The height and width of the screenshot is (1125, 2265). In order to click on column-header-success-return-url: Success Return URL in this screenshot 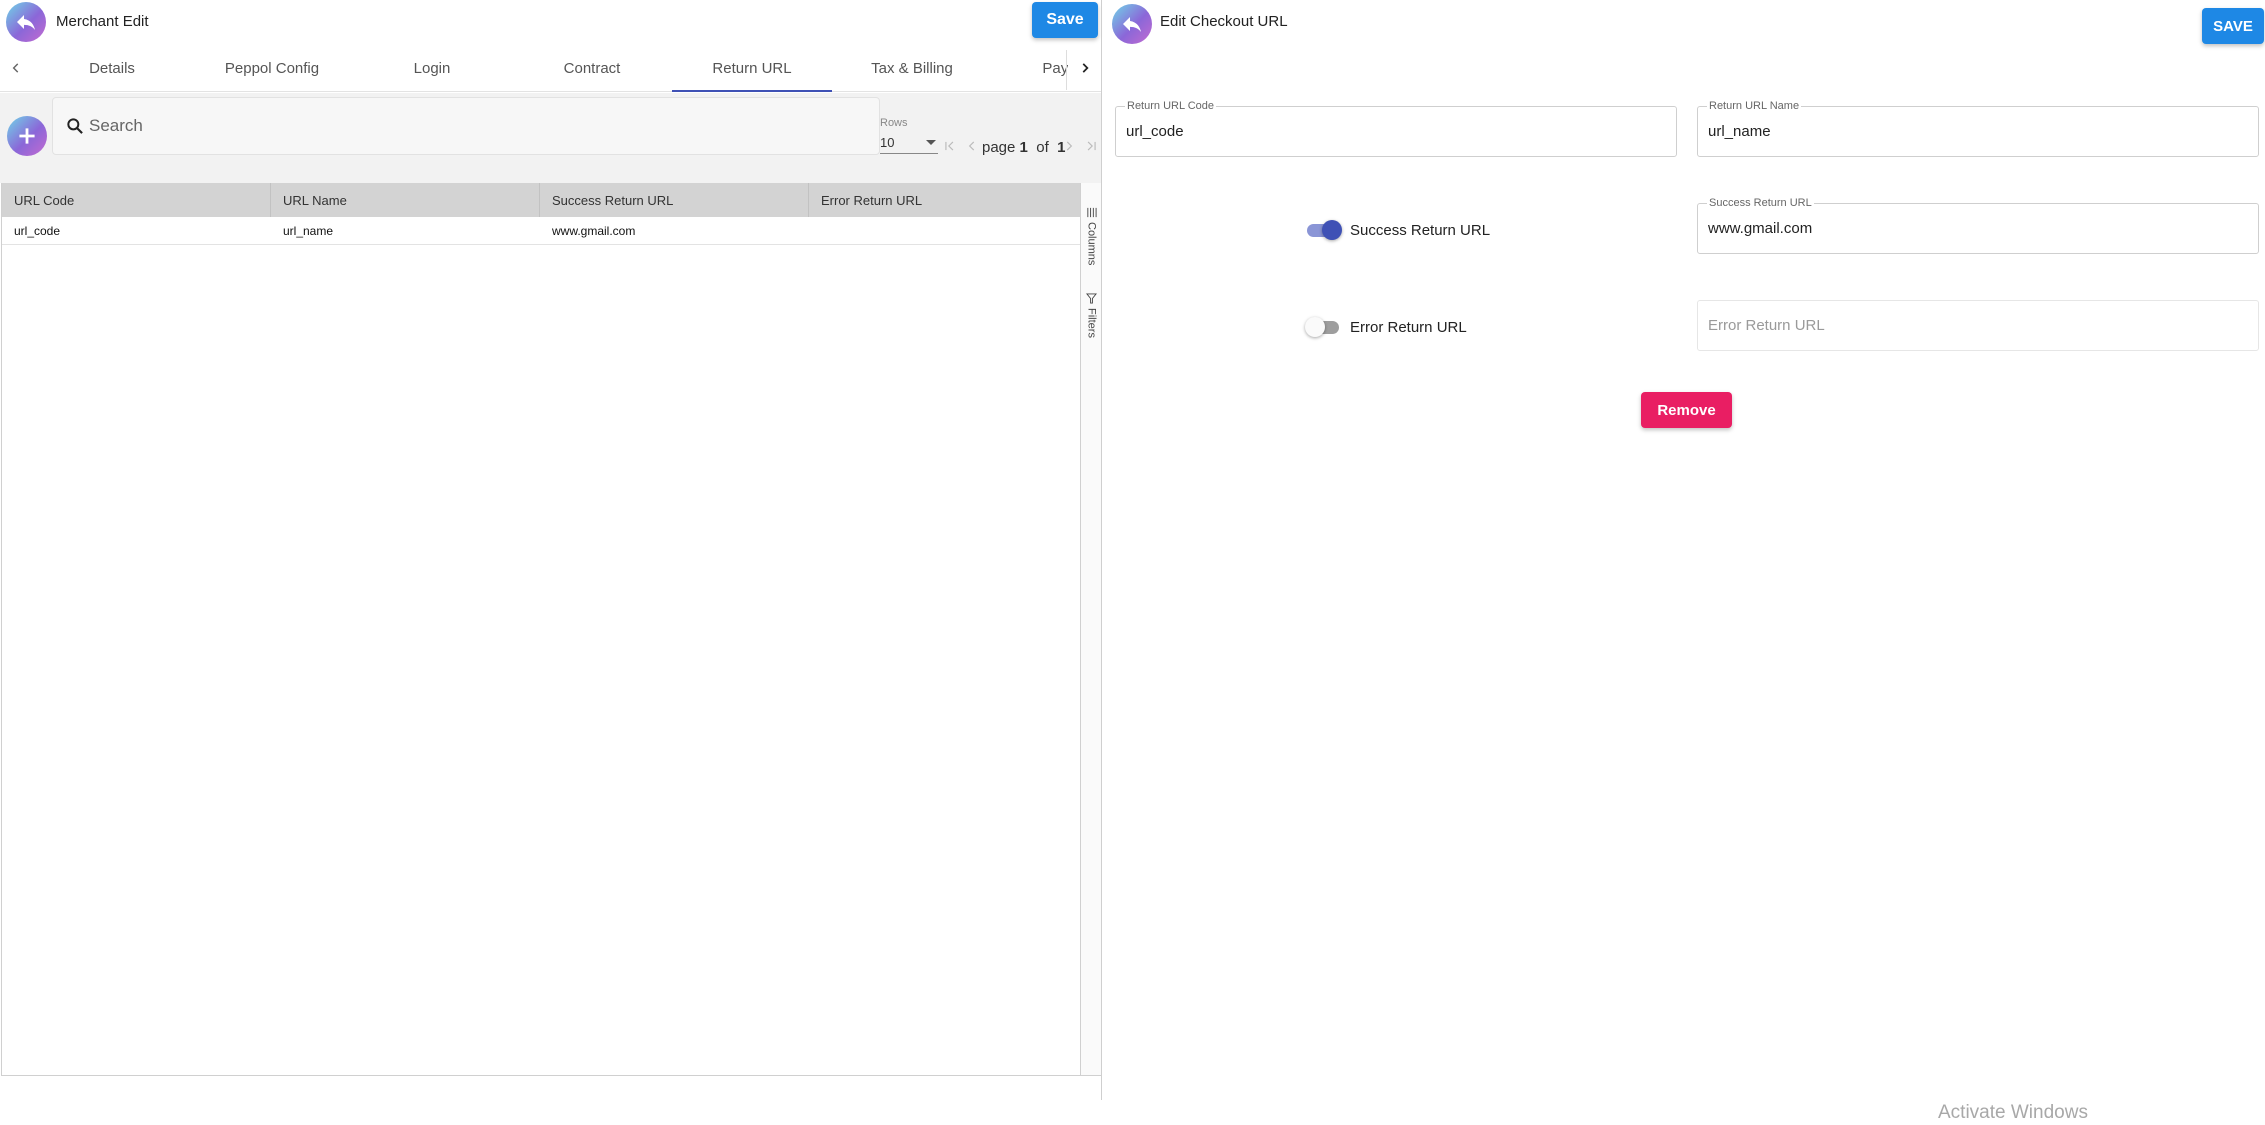, I will do `click(674, 200)`.